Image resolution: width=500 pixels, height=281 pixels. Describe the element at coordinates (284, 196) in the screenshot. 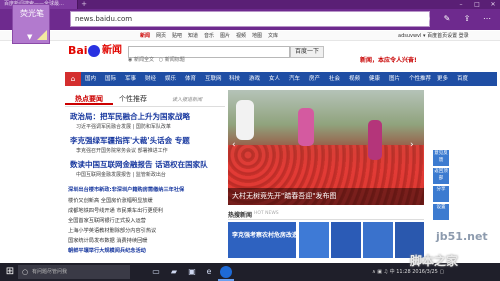

I see `photo-caption: 大村无树竞先开"踏春吾迎"发布图` at that location.